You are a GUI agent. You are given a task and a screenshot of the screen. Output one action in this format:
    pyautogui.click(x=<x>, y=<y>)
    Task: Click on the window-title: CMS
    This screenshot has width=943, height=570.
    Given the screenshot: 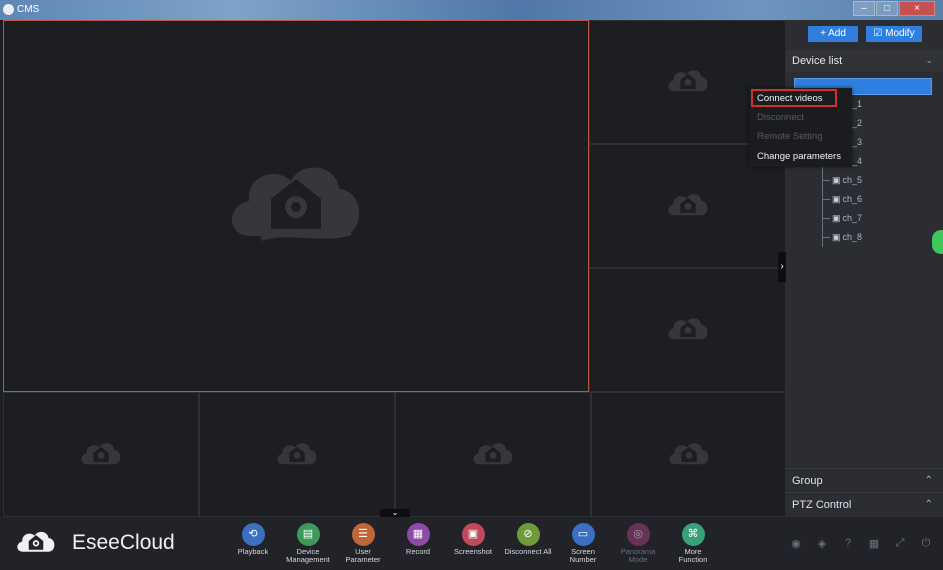 What is the action you would take?
    pyautogui.click(x=28, y=9)
    